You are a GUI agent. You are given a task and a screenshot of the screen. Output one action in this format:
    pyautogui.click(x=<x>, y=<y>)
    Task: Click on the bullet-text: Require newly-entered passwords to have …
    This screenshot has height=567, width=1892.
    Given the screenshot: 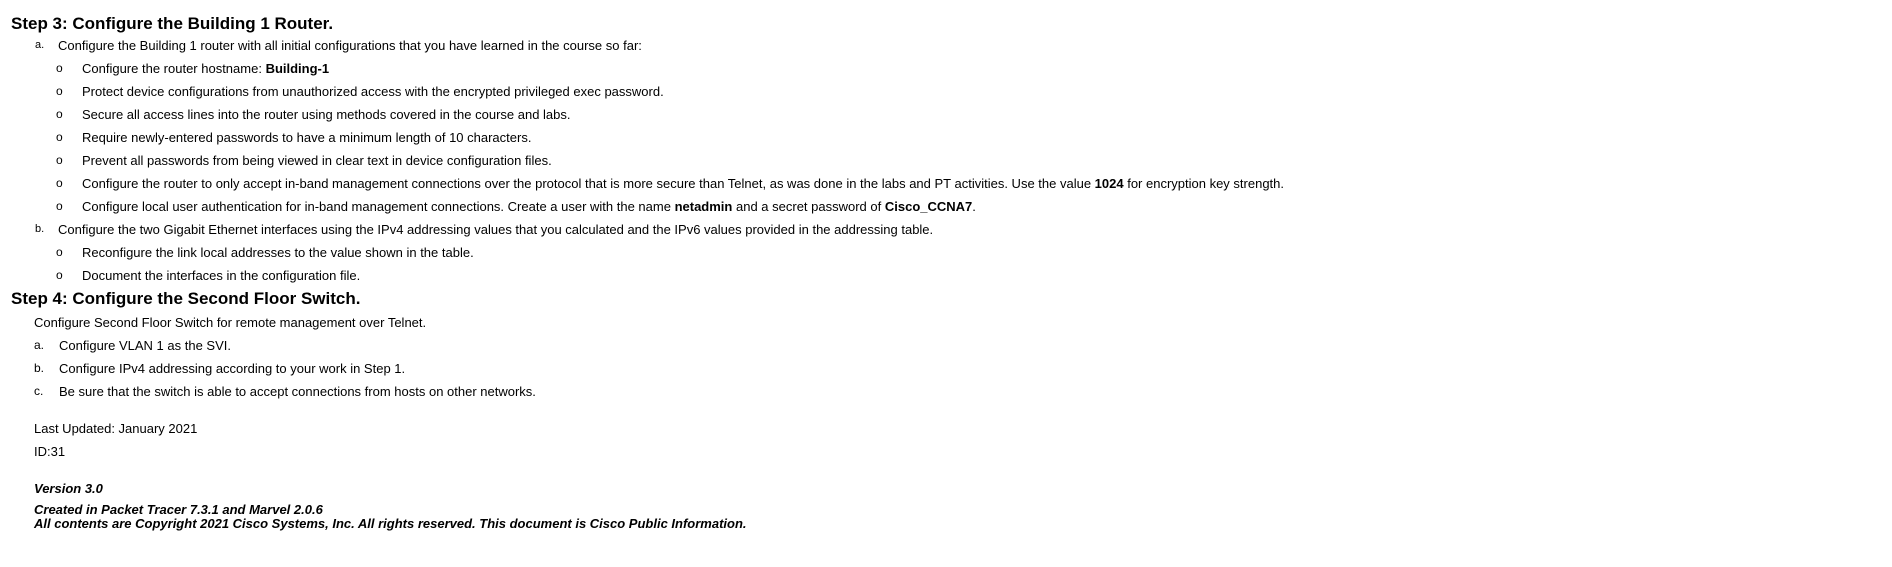 What is the action you would take?
    pyautogui.click(x=307, y=137)
    